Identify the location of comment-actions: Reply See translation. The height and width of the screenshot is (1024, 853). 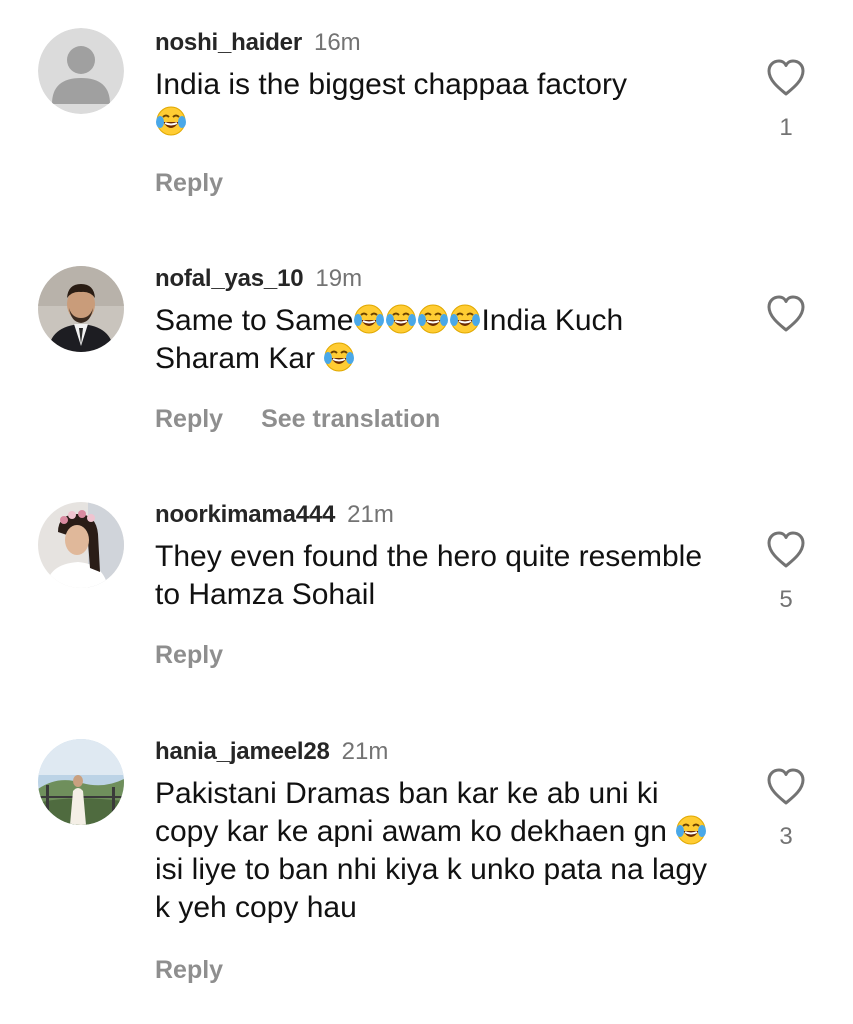
(297, 419).